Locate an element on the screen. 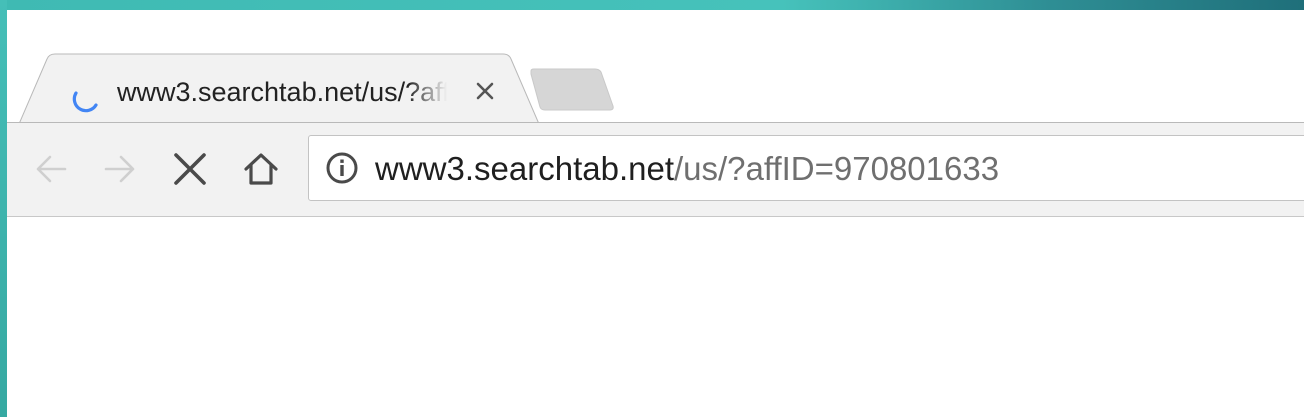 This screenshot has height=417, width=1304. address-bar: www3.searchtab.net/us/?affID=970801633 is located at coordinates (806, 168).